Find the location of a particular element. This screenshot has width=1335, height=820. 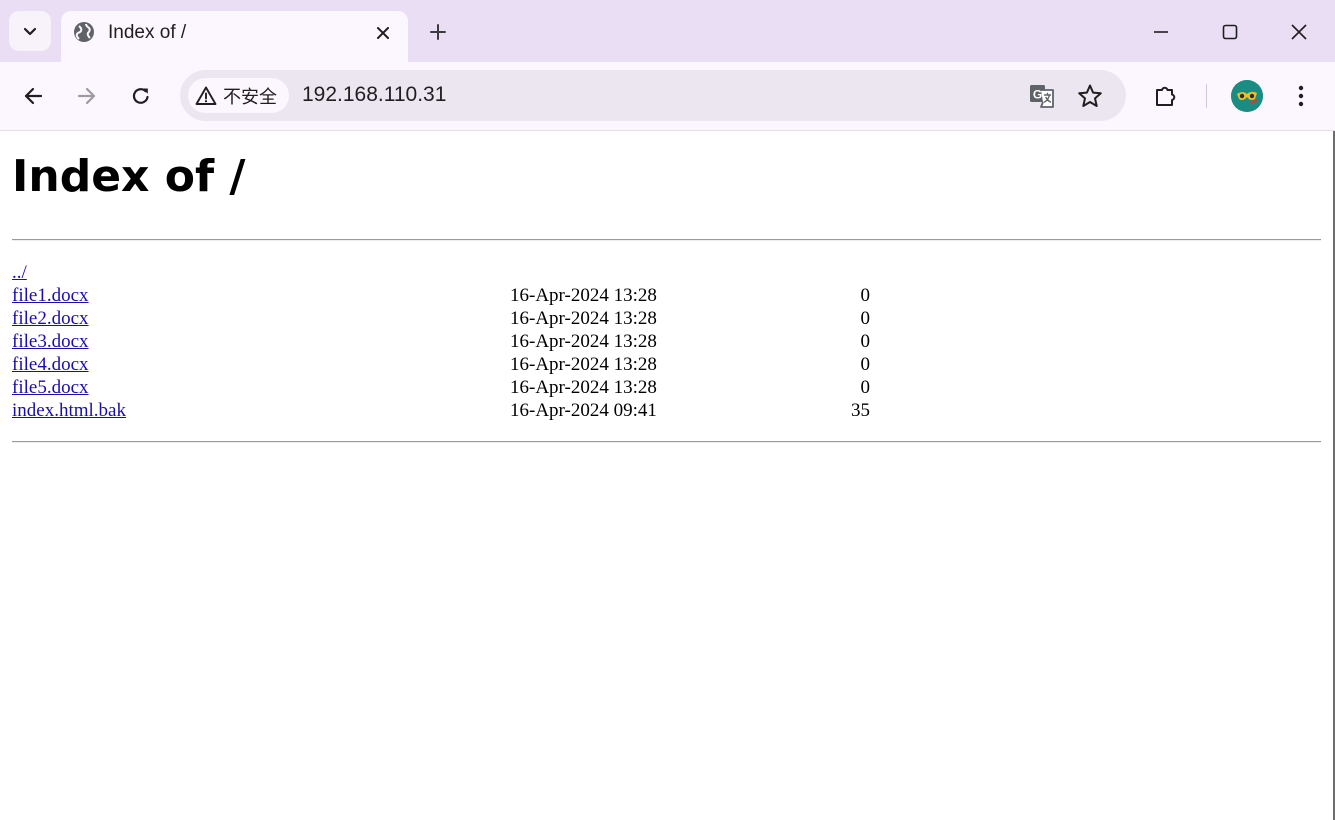

tab-active: Index of / is located at coordinates (234, 36).